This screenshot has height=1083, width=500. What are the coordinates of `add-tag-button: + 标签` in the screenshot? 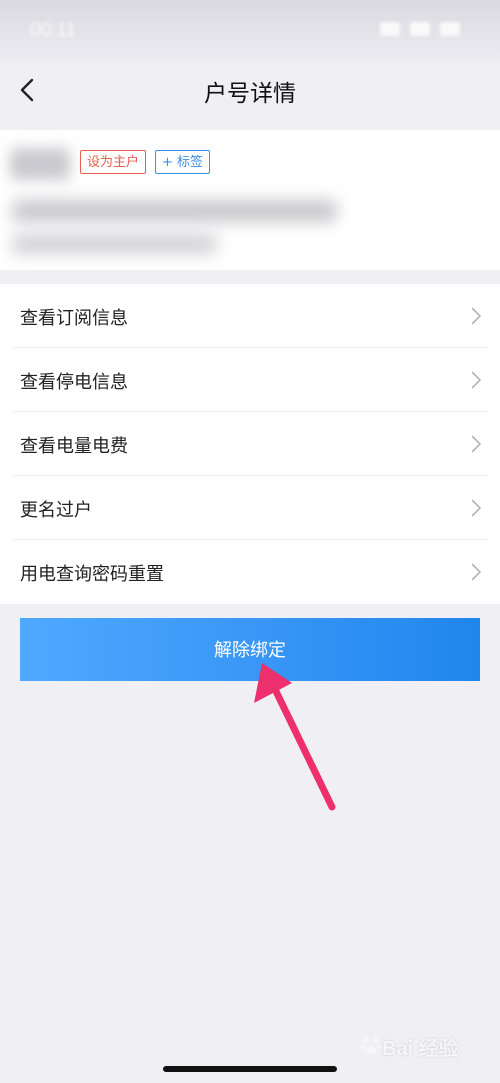 It's located at (183, 162).